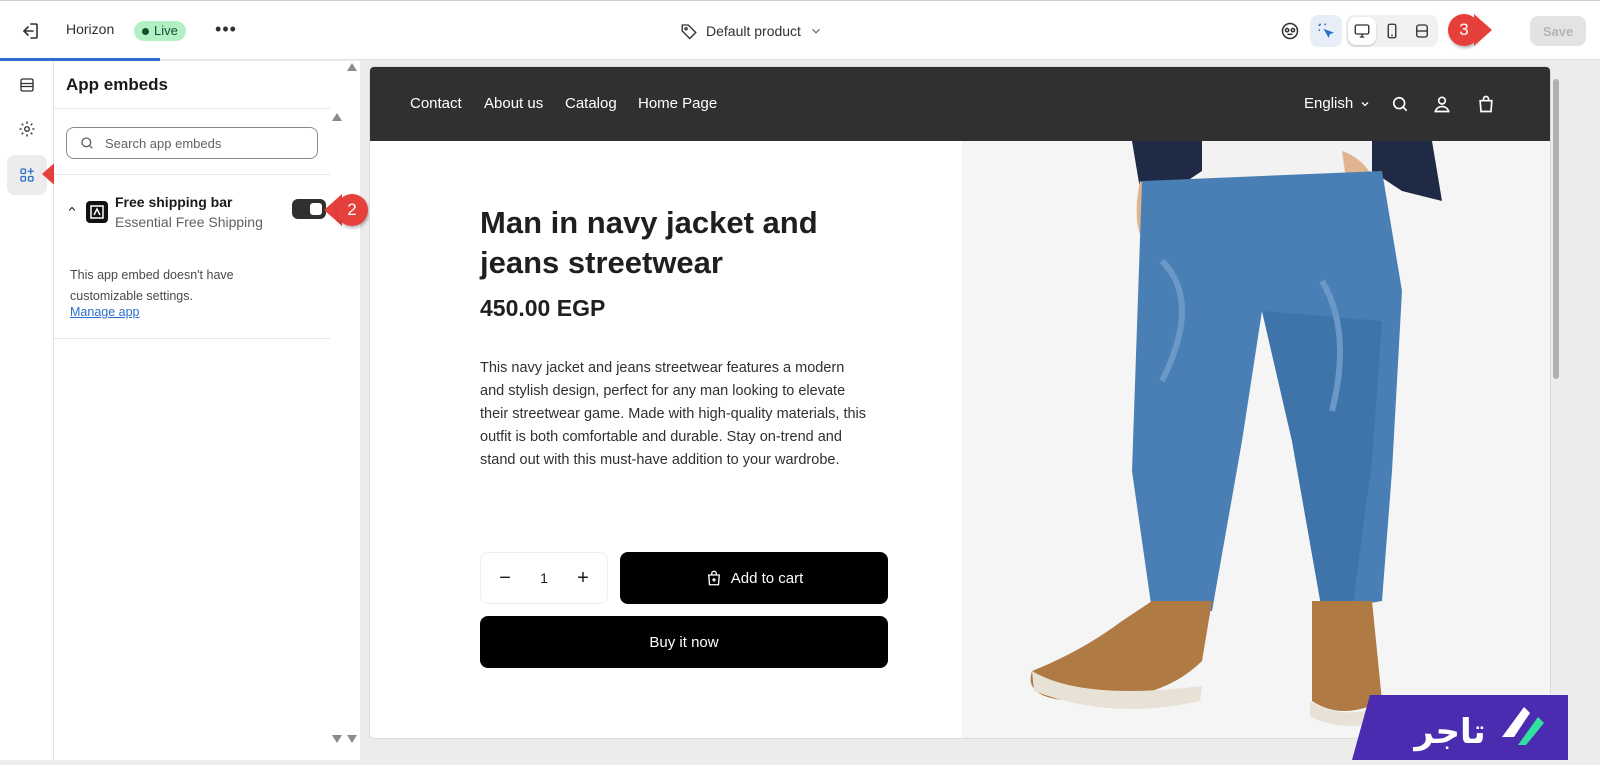  I want to click on tag-icon, so click(689, 32).